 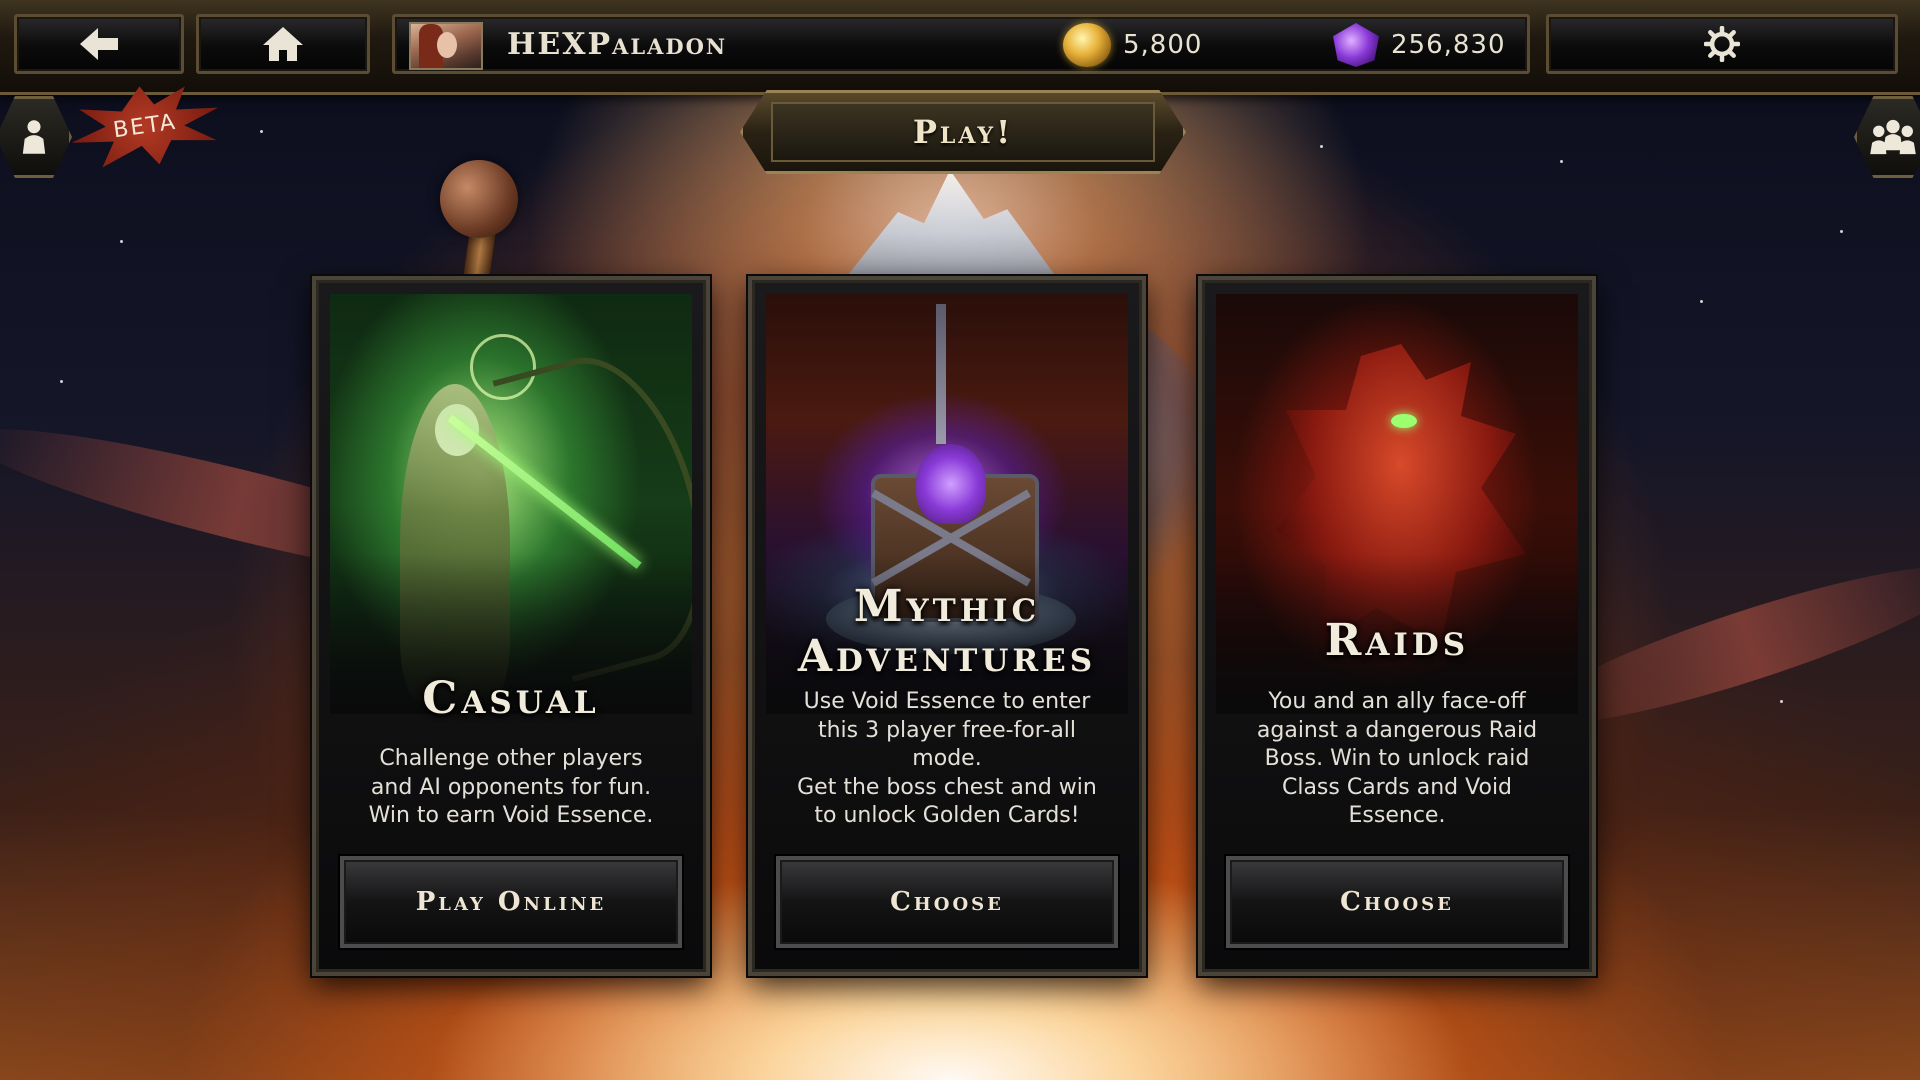 I want to click on platinum-currency: 256,830, so click(x=1419, y=45).